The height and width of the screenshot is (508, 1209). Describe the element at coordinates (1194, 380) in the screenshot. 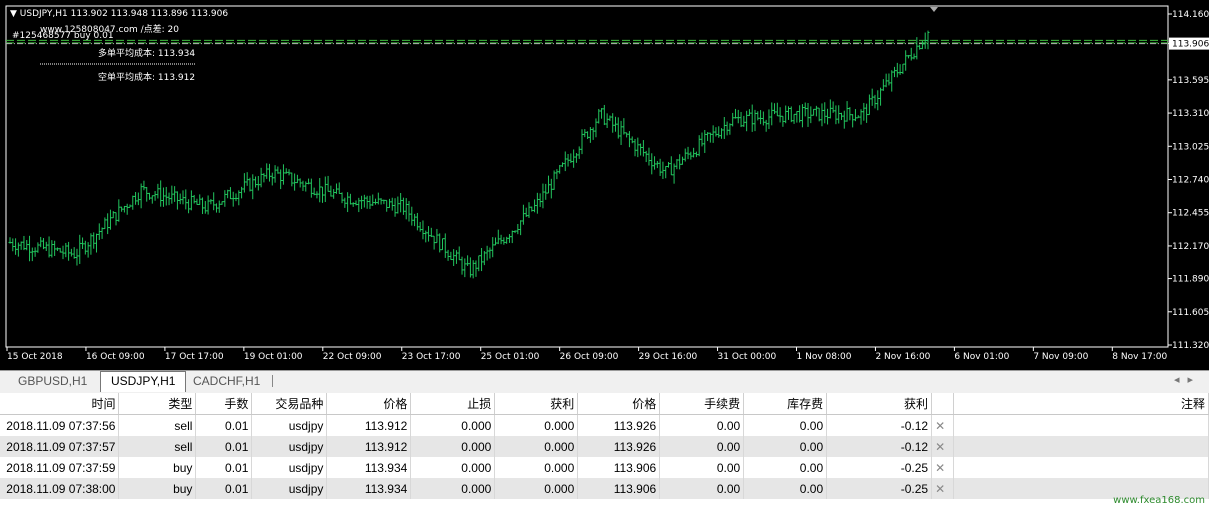

I see `scroll-right-icon: ▸` at that location.